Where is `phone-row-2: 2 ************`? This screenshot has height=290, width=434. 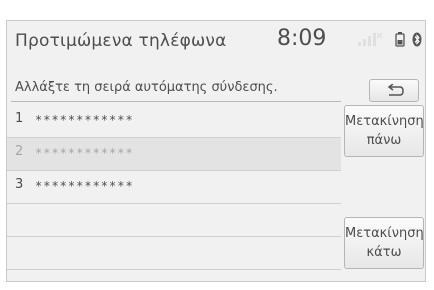 phone-row-2: 2 ************ is located at coordinates (174, 154).